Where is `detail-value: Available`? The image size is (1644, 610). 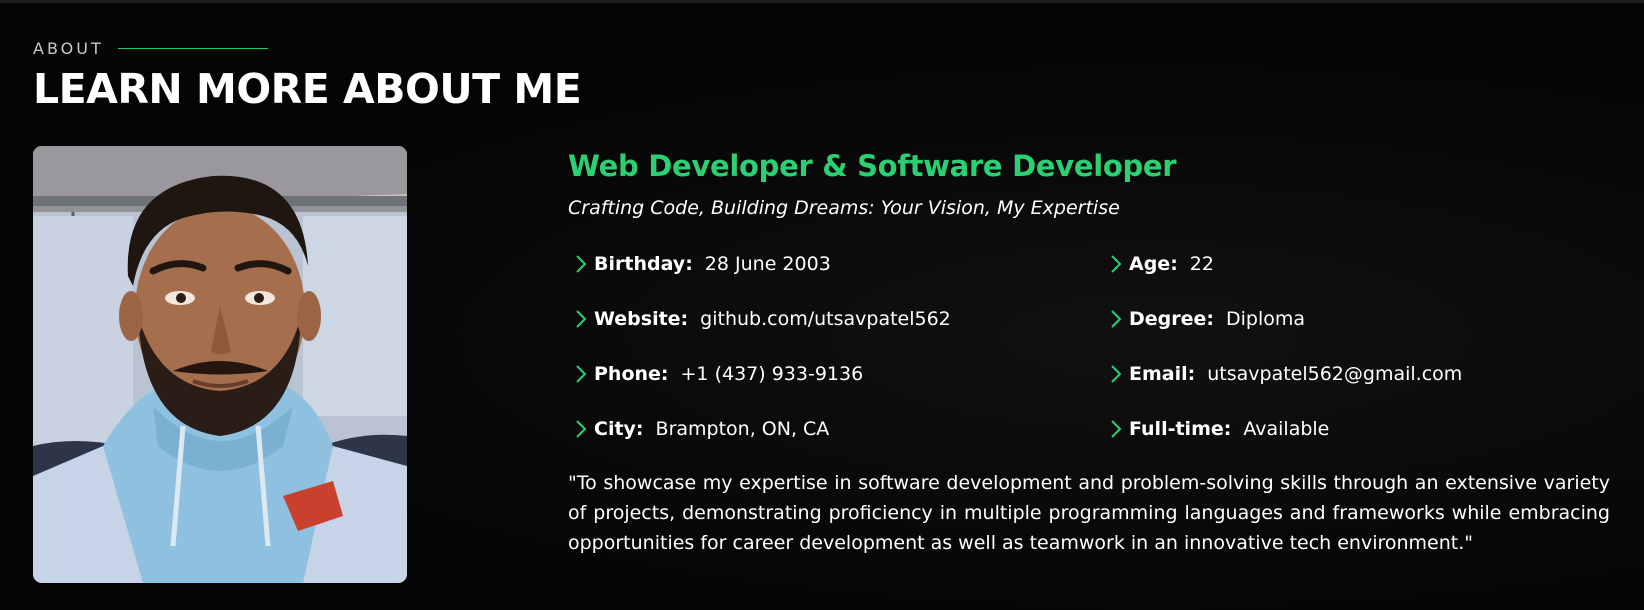
detail-value: Available is located at coordinates (1286, 428).